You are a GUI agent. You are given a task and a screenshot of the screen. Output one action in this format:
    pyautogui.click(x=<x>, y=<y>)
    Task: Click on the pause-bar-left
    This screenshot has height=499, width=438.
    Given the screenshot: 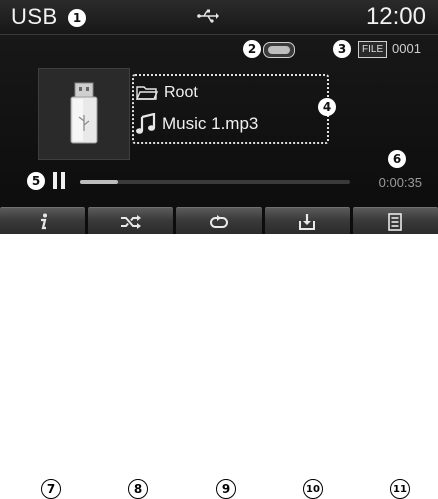 What is the action you would take?
    pyautogui.click(x=55, y=180)
    